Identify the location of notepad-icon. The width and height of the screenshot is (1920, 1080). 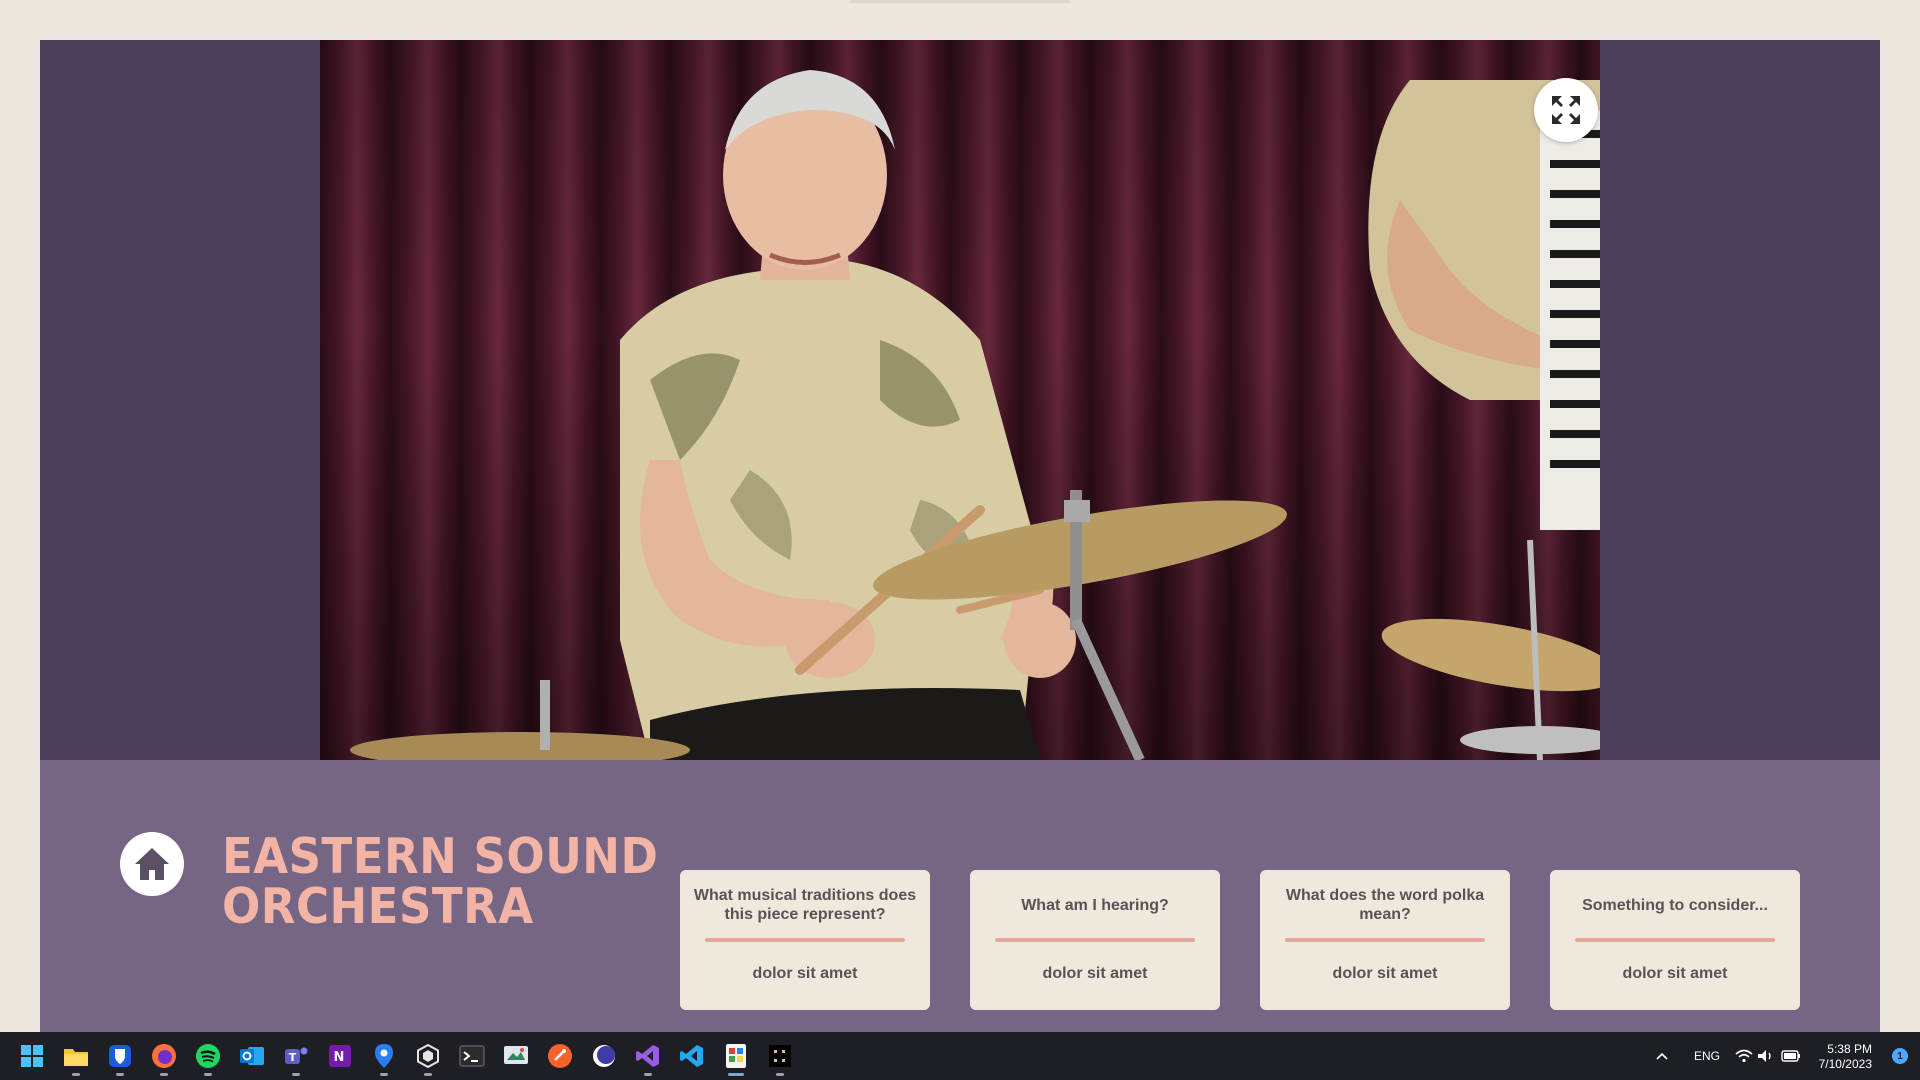
(780, 1058).